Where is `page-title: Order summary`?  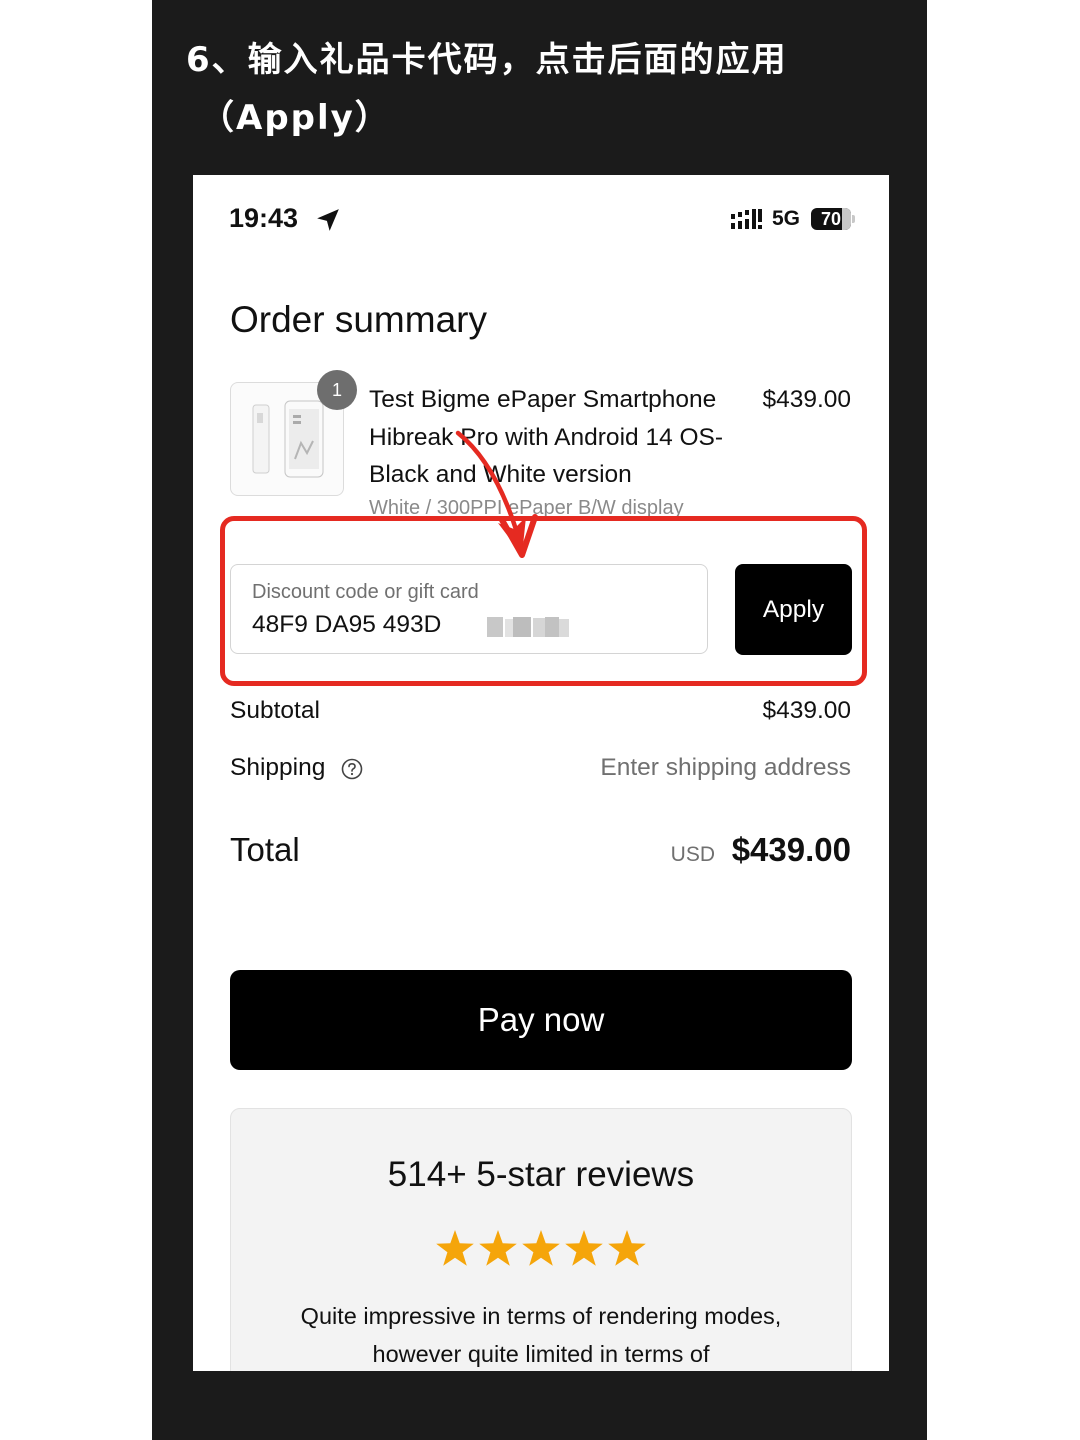
page-title: Order summary is located at coordinates (358, 319).